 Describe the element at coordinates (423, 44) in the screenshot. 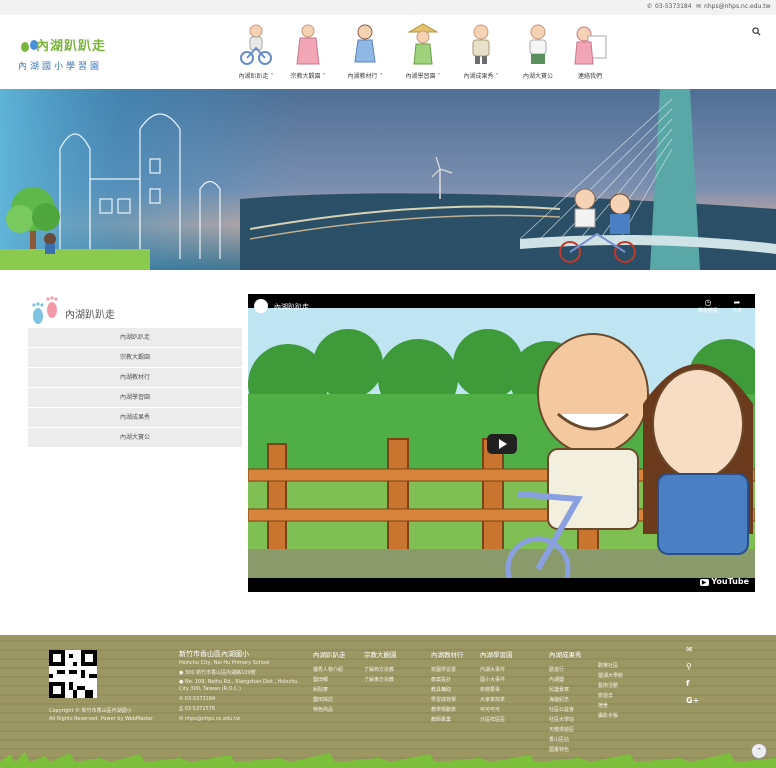

I see `farmer-icon` at that location.